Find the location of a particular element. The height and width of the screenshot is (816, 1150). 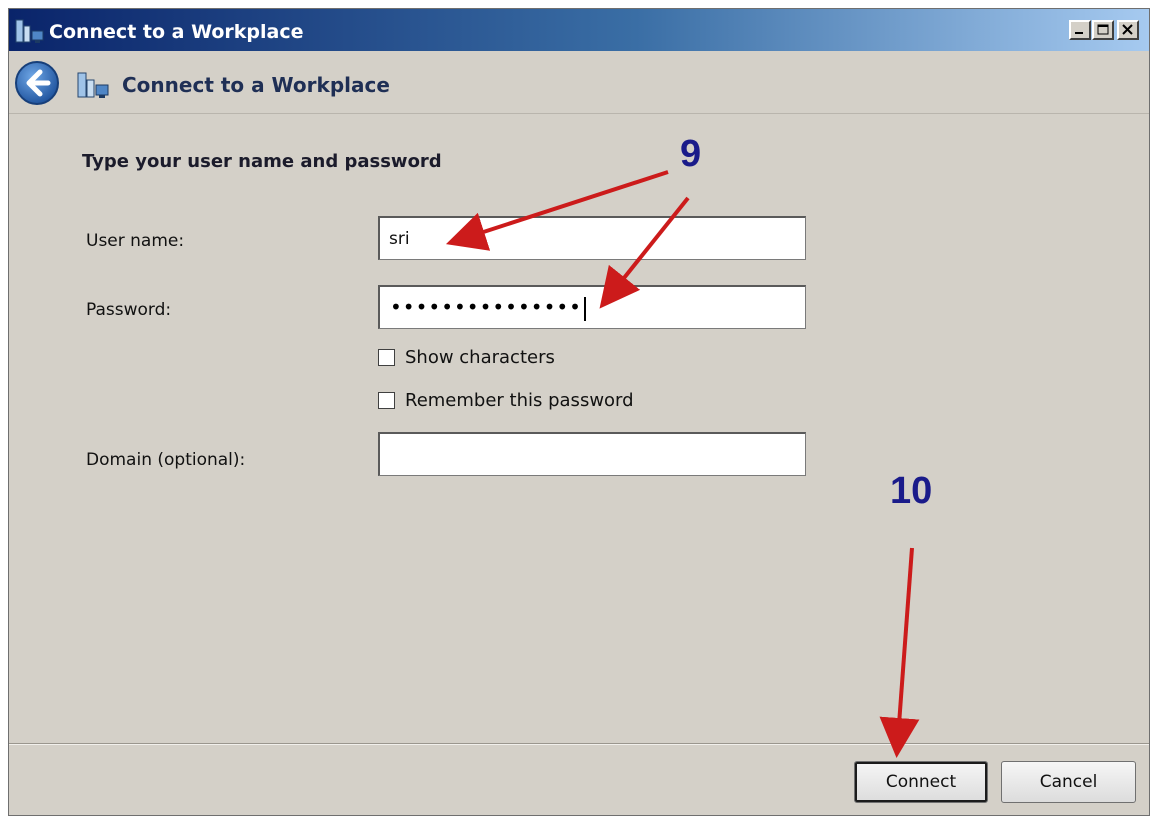

close-button is located at coordinates (1128, 30).